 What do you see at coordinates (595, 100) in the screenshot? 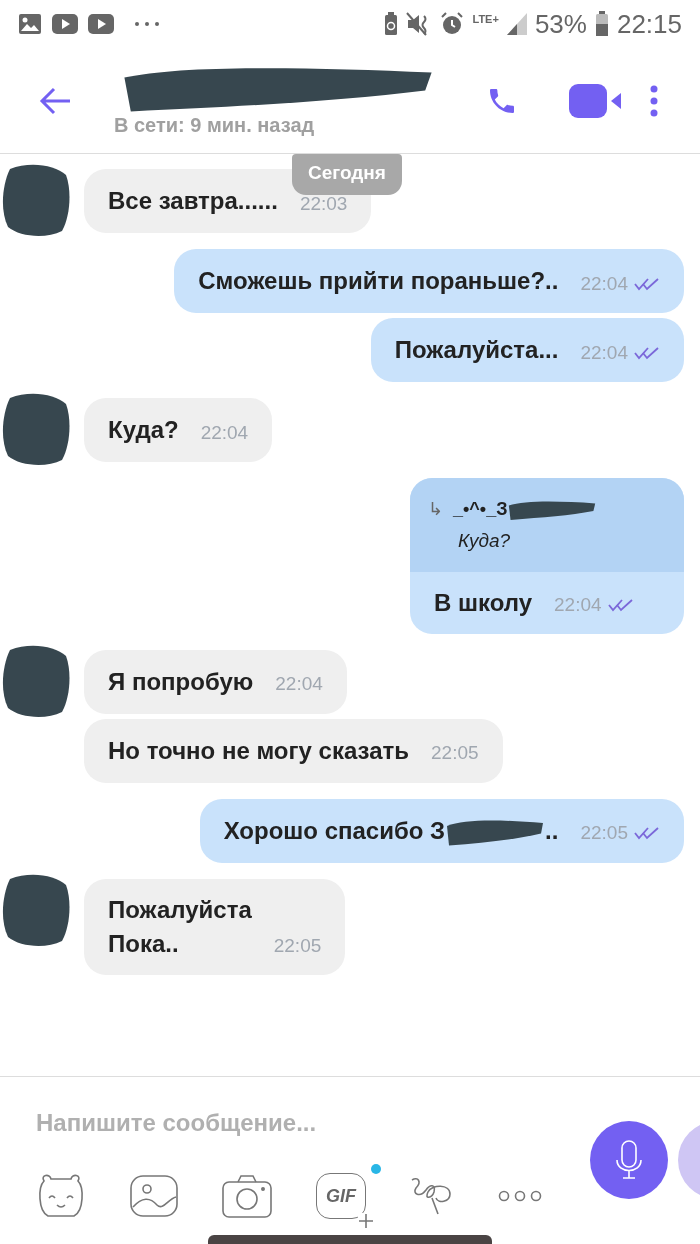
I see `video-camera-icon` at bounding box center [595, 100].